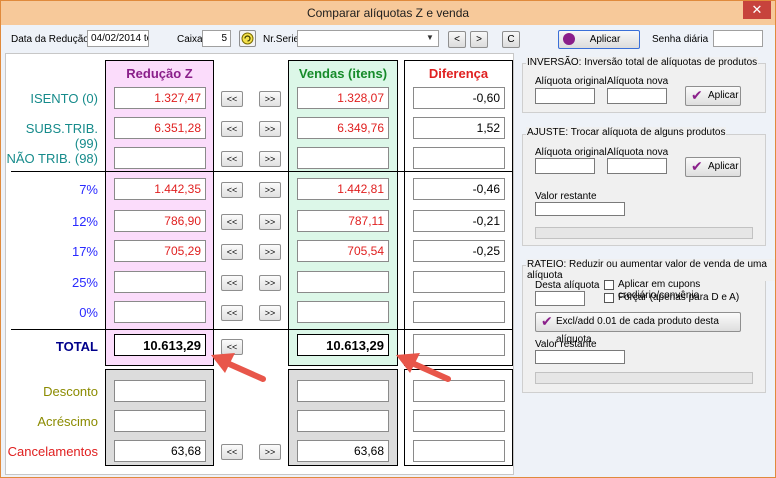  I want to click on row-label-25: 25%, so click(84, 282).